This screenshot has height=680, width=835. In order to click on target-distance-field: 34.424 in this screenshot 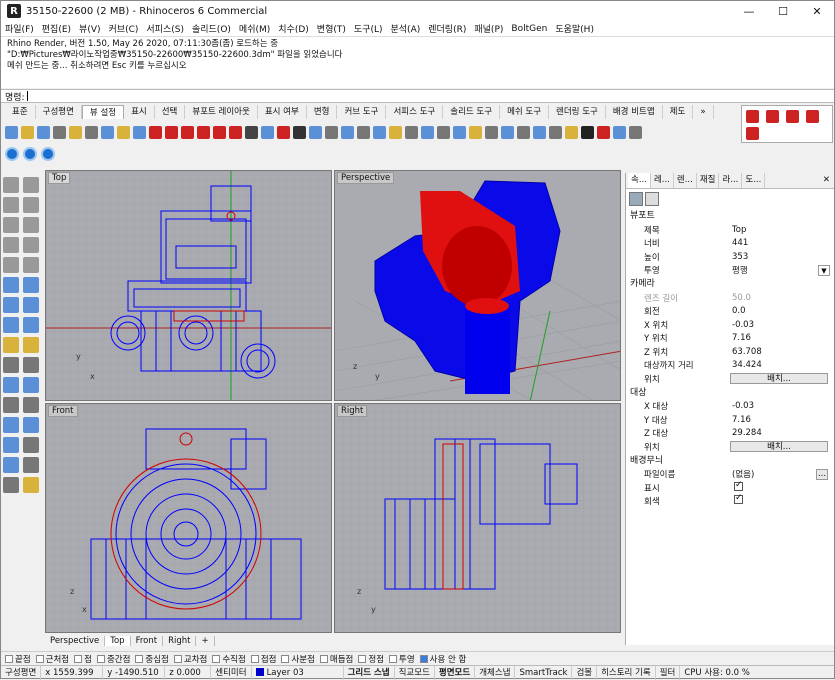, I will do `click(782, 365)`.